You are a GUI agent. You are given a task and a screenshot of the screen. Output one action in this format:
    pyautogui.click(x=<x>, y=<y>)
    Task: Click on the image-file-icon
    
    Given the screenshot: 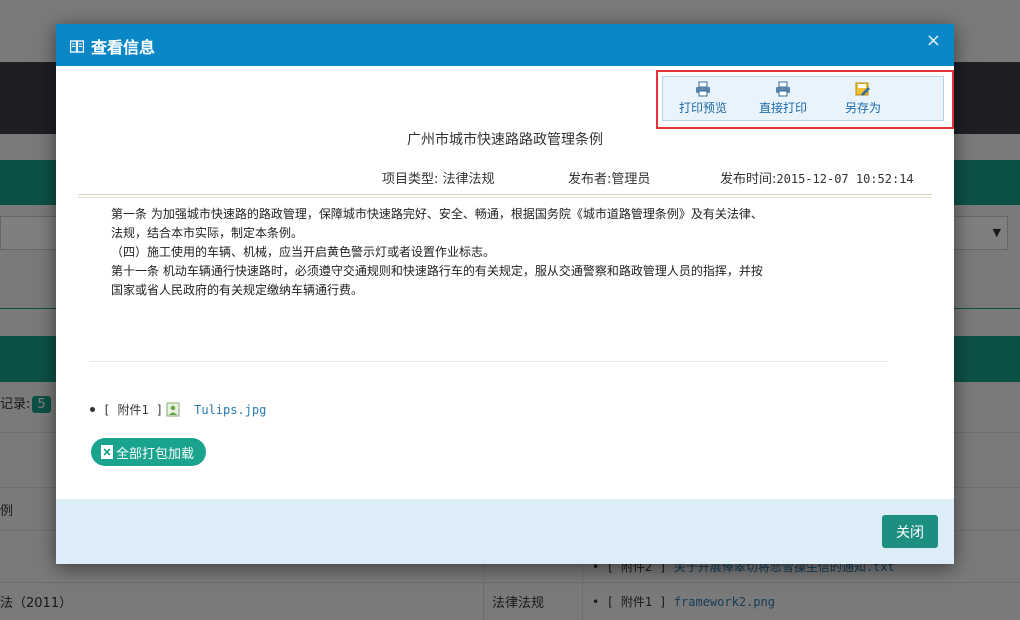 What is the action you would take?
    pyautogui.click(x=173, y=409)
    